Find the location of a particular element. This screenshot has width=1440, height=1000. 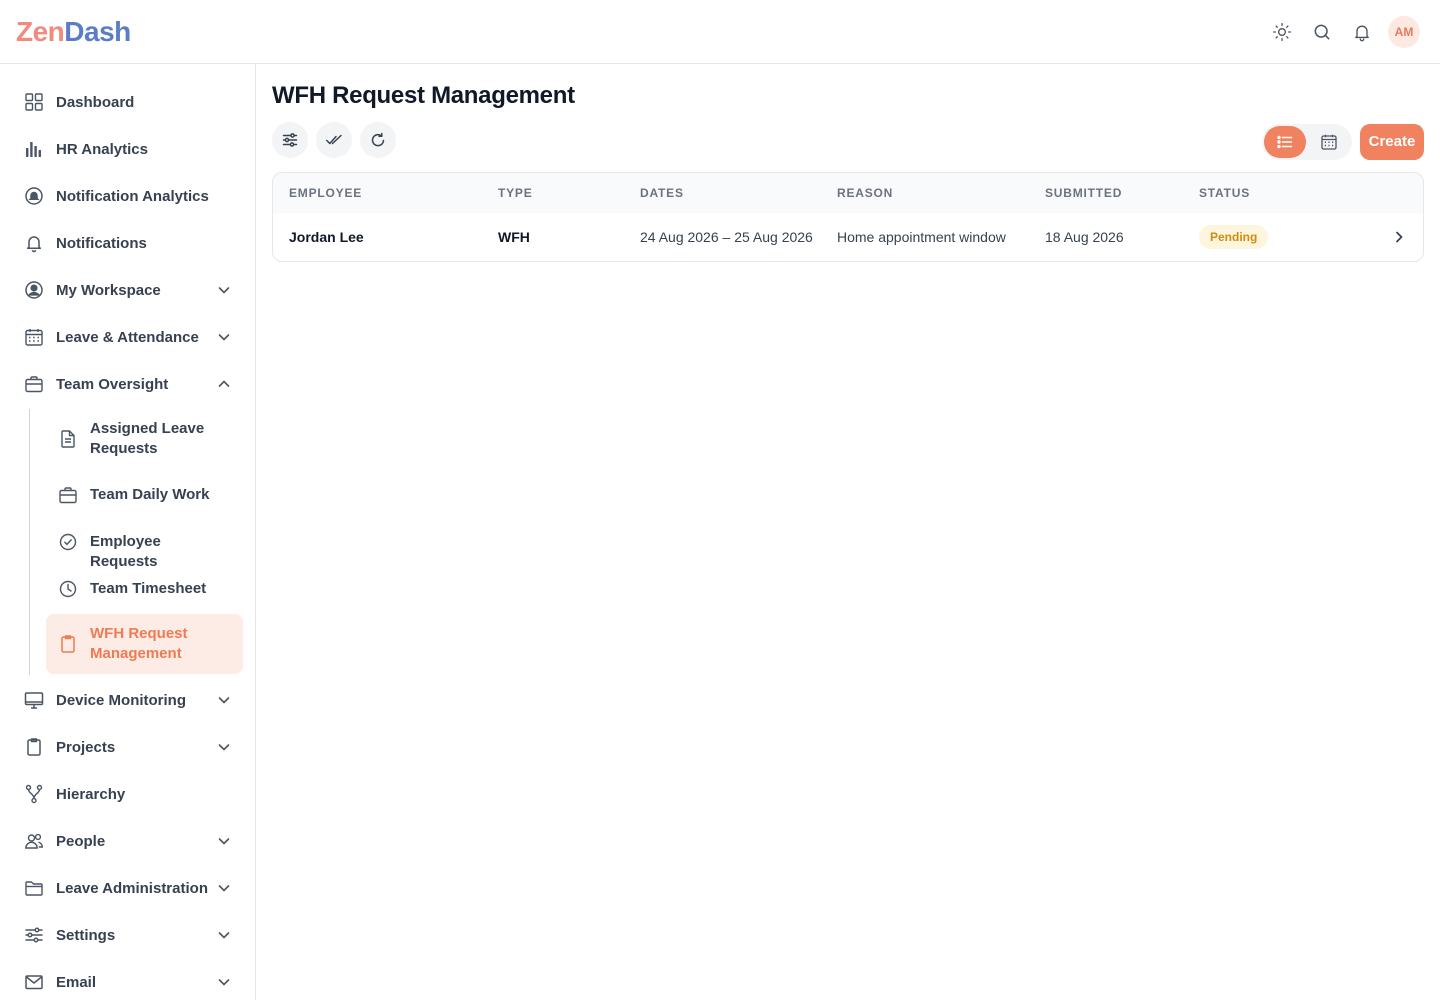

submenu-guide-line is located at coordinates (29, 542).